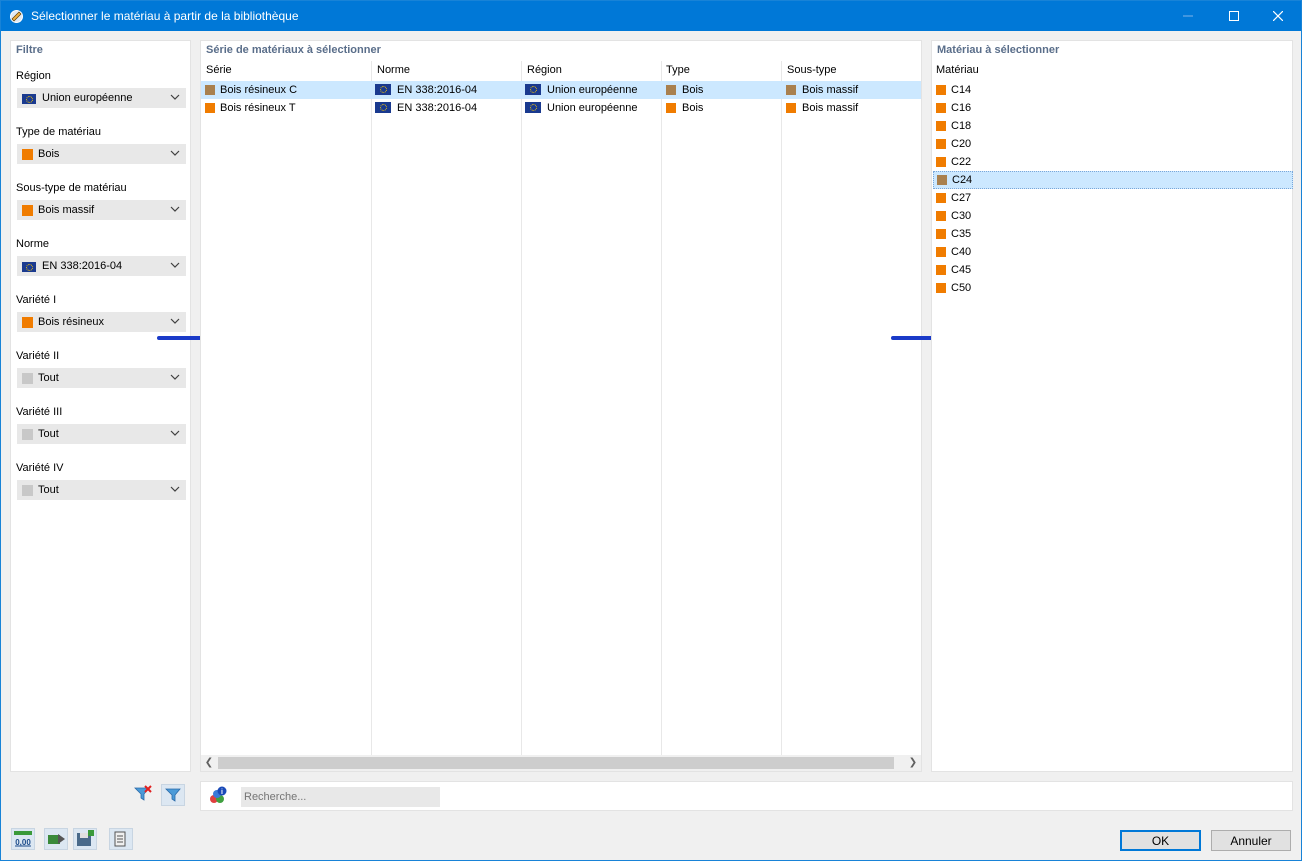 The height and width of the screenshot is (861, 1302). I want to click on variety-1-label: Variété I, so click(36, 300).